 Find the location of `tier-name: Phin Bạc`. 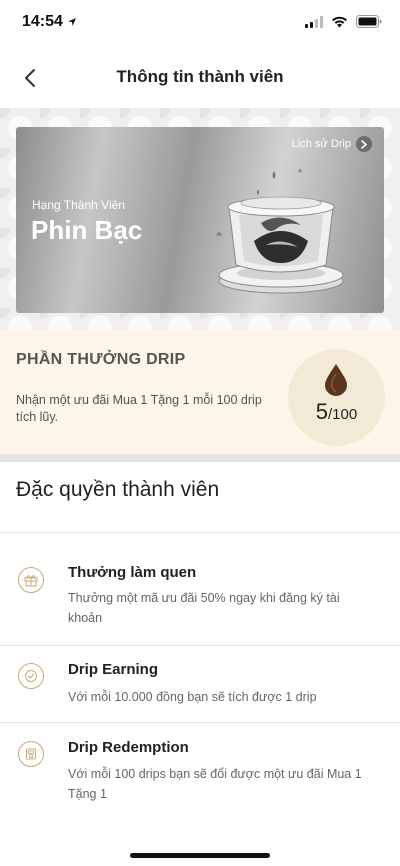

tier-name: Phin Bạc is located at coordinates (87, 230).